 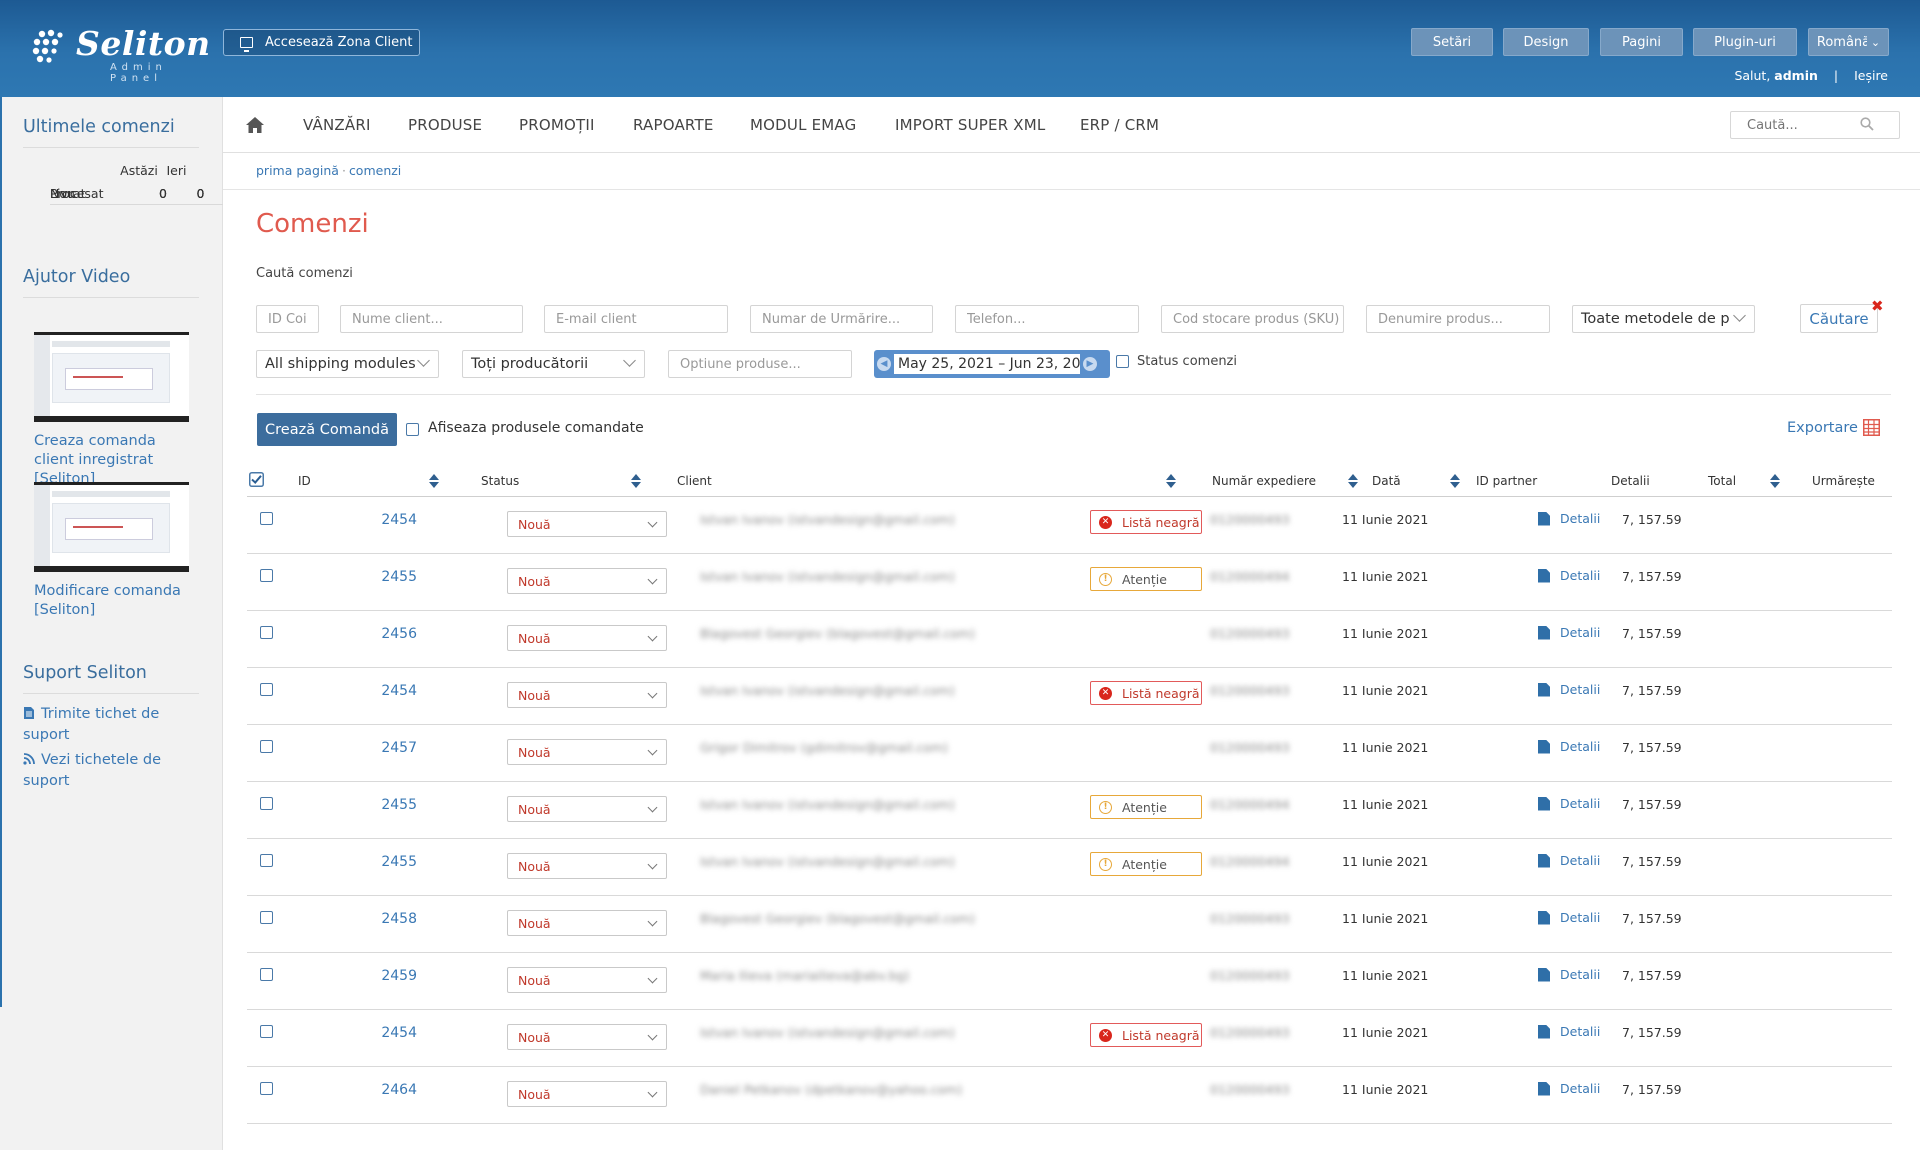 I want to click on home-icon, so click(x=255, y=125).